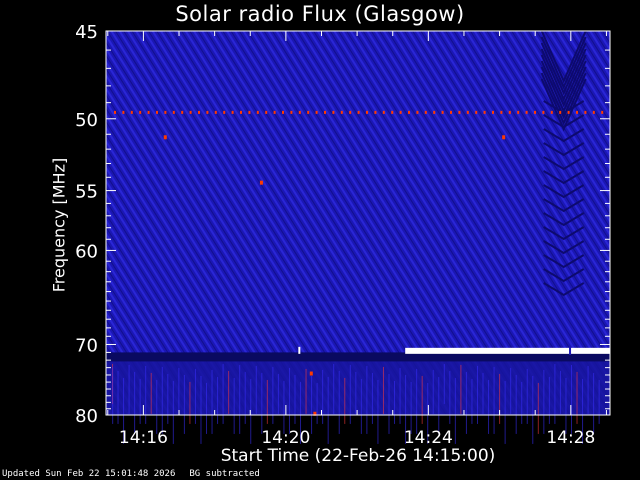 The image size is (640, 480). I want to click on lower-band, so click(358, 384).